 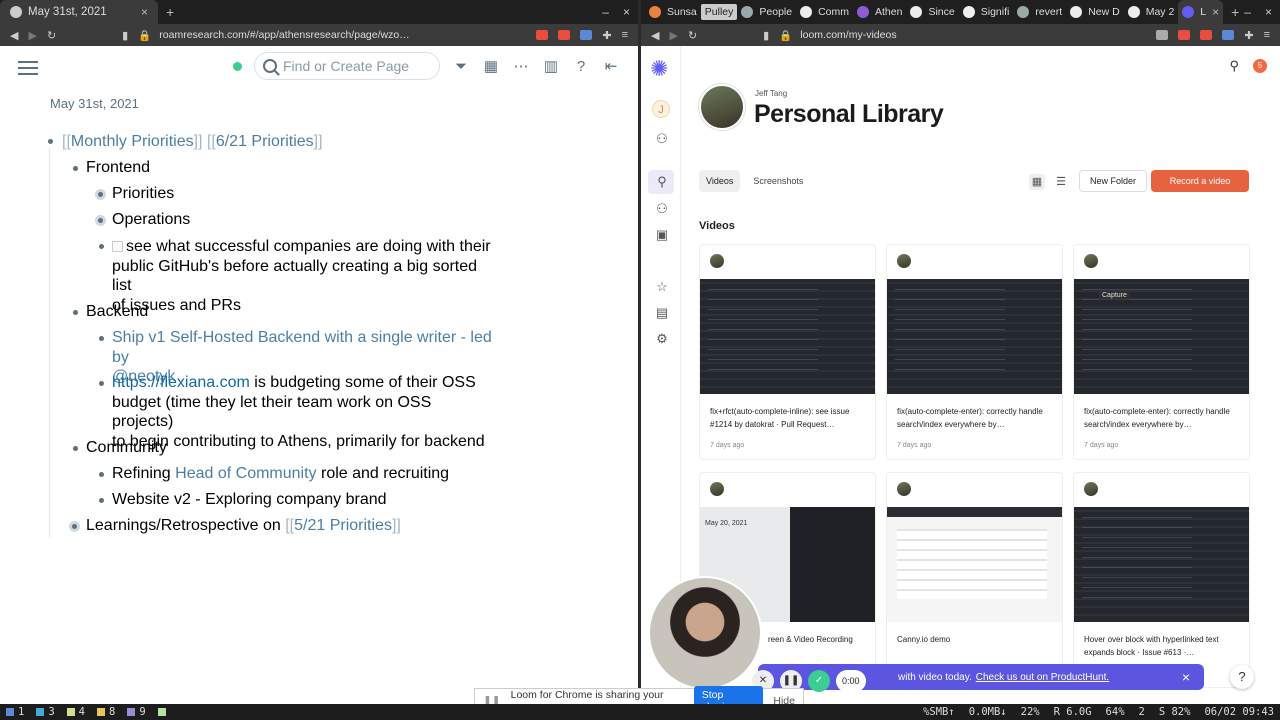 I want to click on reload-icon: ↻, so click(x=692, y=35).